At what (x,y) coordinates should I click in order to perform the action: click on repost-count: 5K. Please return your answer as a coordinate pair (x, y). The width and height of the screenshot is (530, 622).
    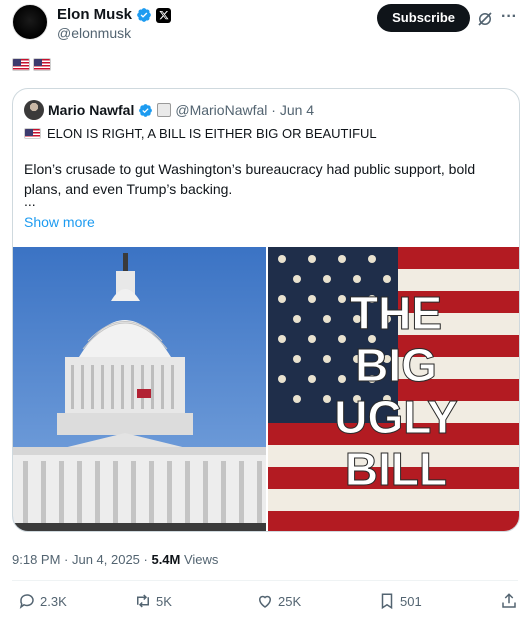
    Looking at the image, I should click on (164, 601).